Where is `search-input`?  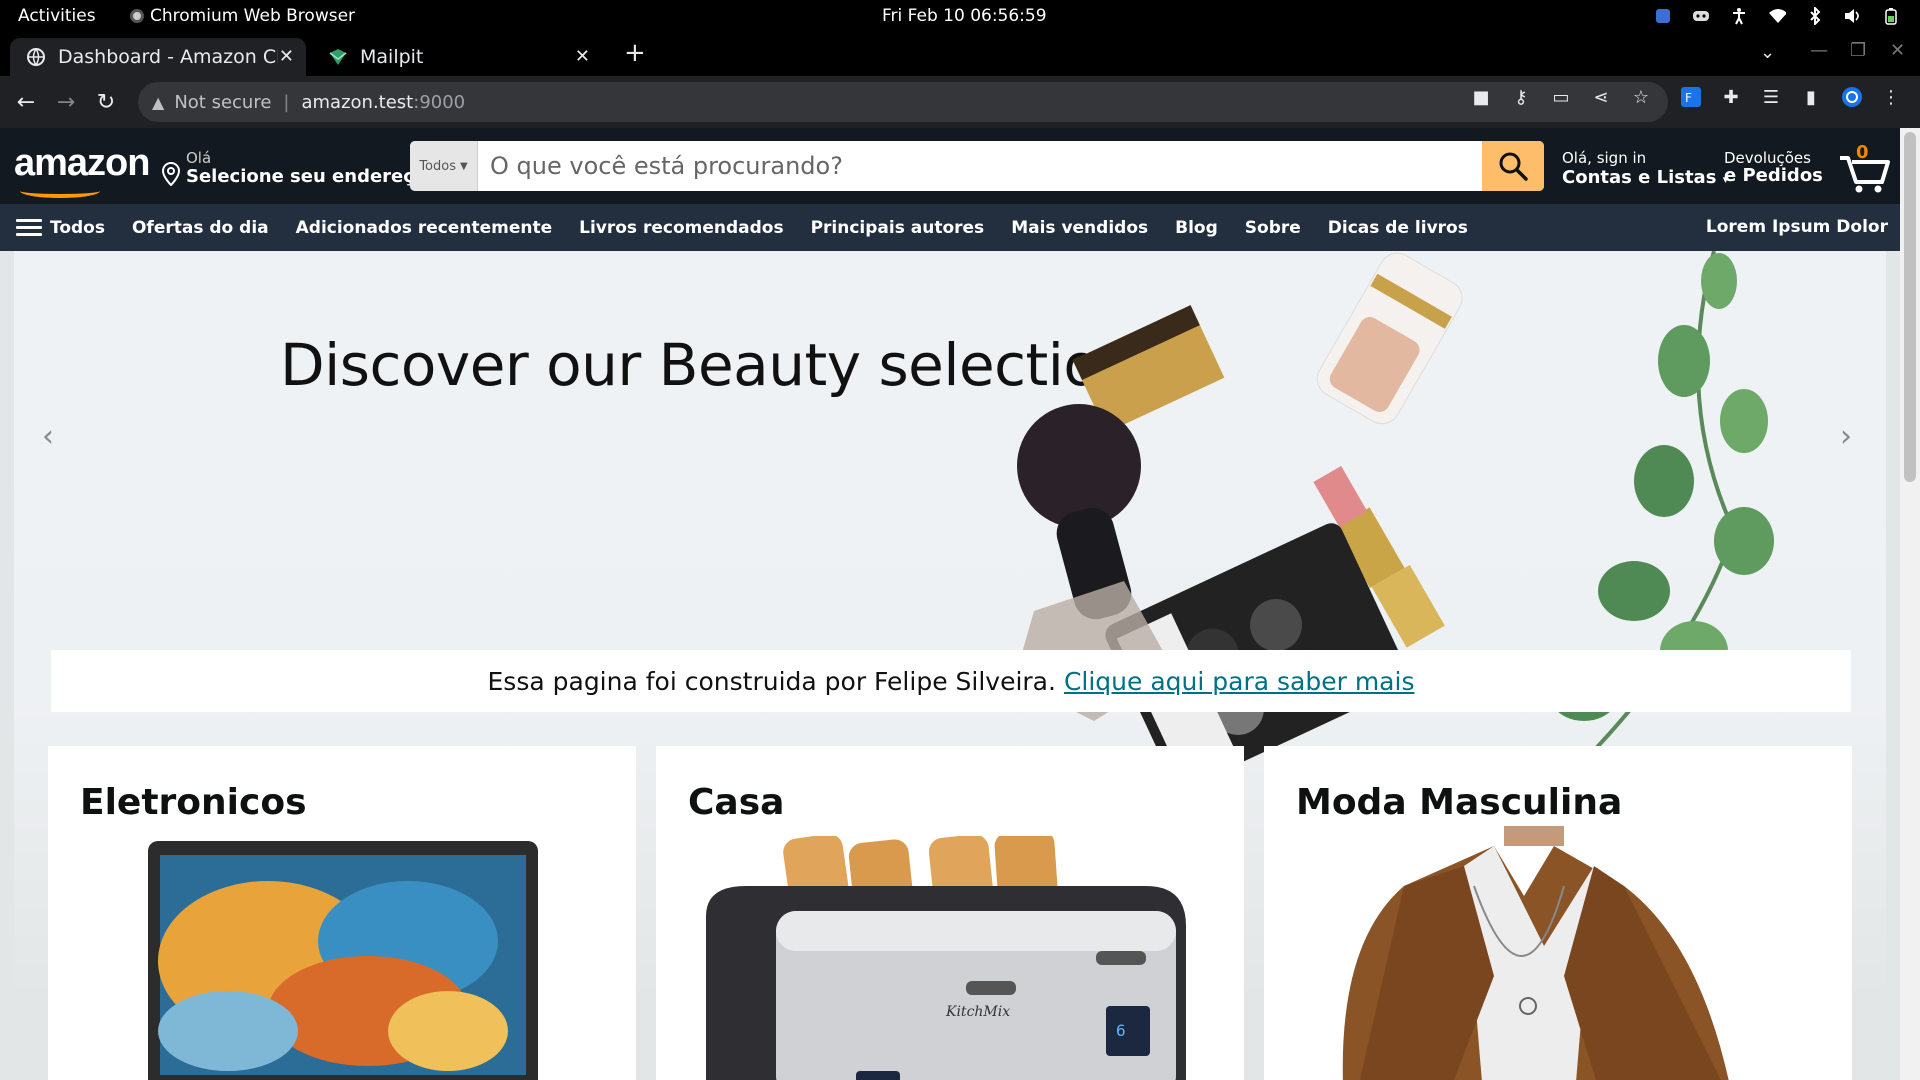 search-input is located at coordinates (980, 166).